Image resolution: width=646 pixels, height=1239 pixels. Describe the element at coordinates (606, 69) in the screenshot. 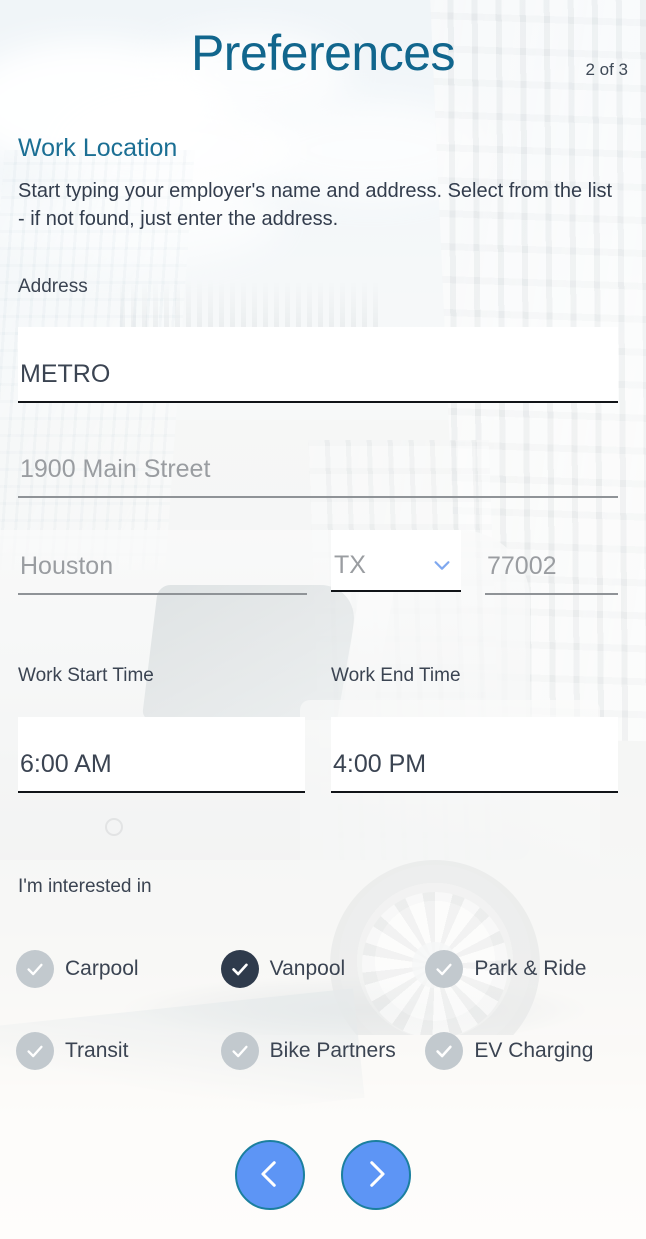

I see `step-counter: 2 of 3` at that location.